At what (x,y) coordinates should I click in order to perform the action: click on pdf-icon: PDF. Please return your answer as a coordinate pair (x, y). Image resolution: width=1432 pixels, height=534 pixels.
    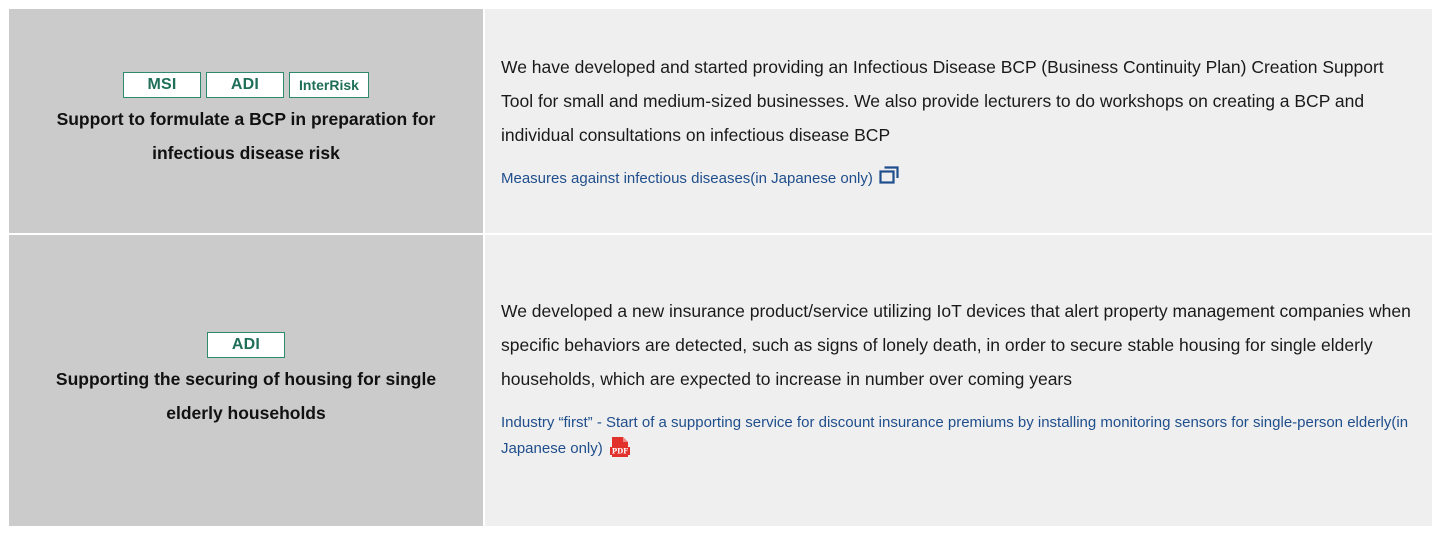
    Looking at the image, I should click on (620, 451).